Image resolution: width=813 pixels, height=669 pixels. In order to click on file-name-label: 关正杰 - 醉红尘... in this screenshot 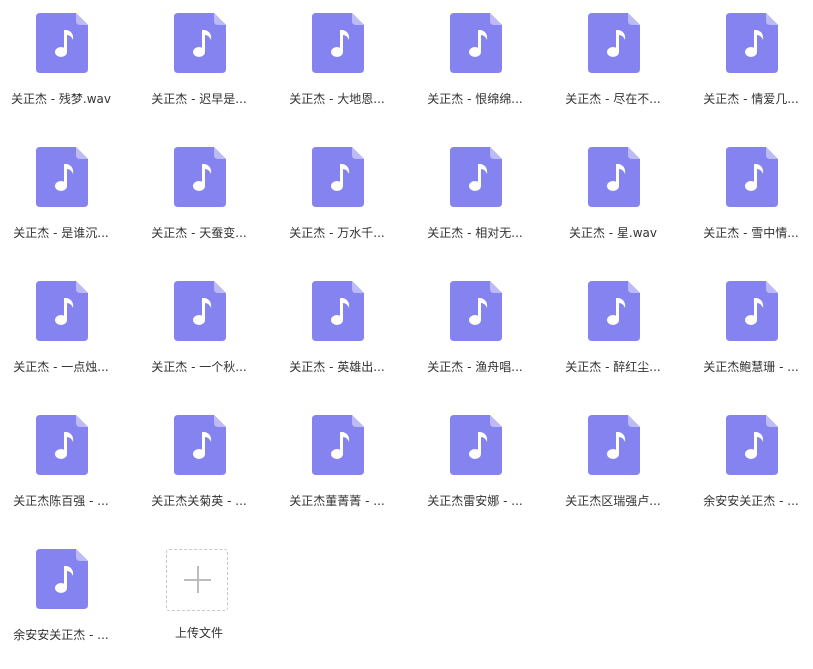, I will do `click(613, 367)`.